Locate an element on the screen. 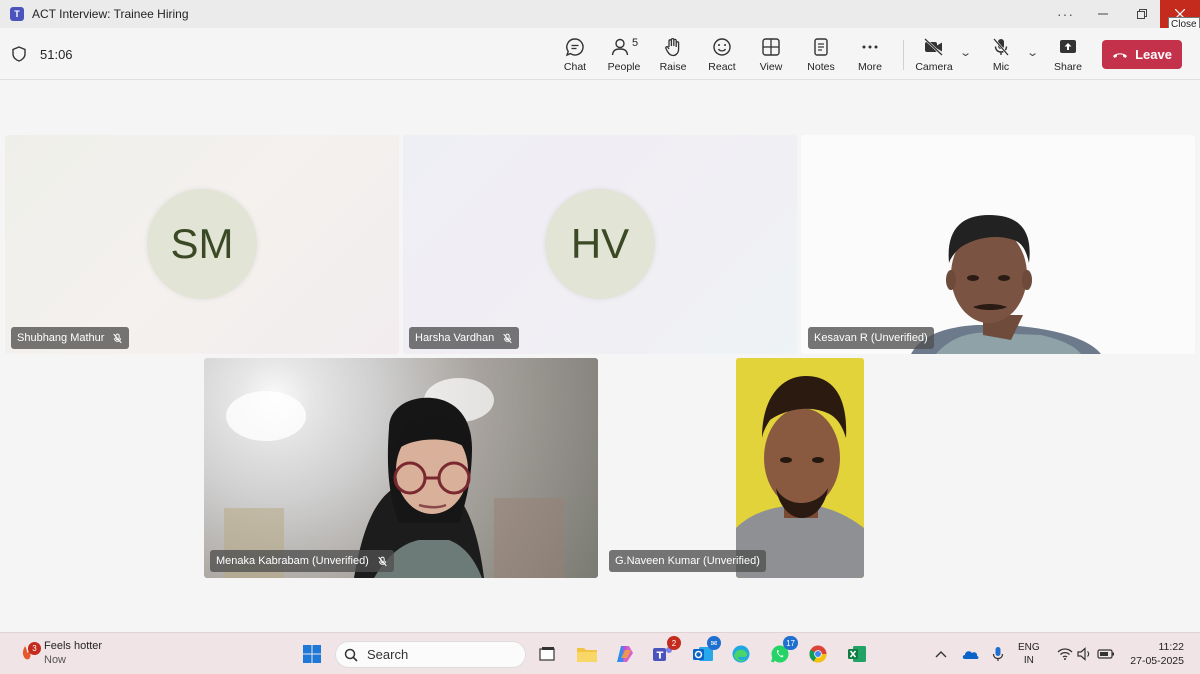 The height and width of the screenshot is (674, 1200). view-label: View is located at coordinates (771, 67).